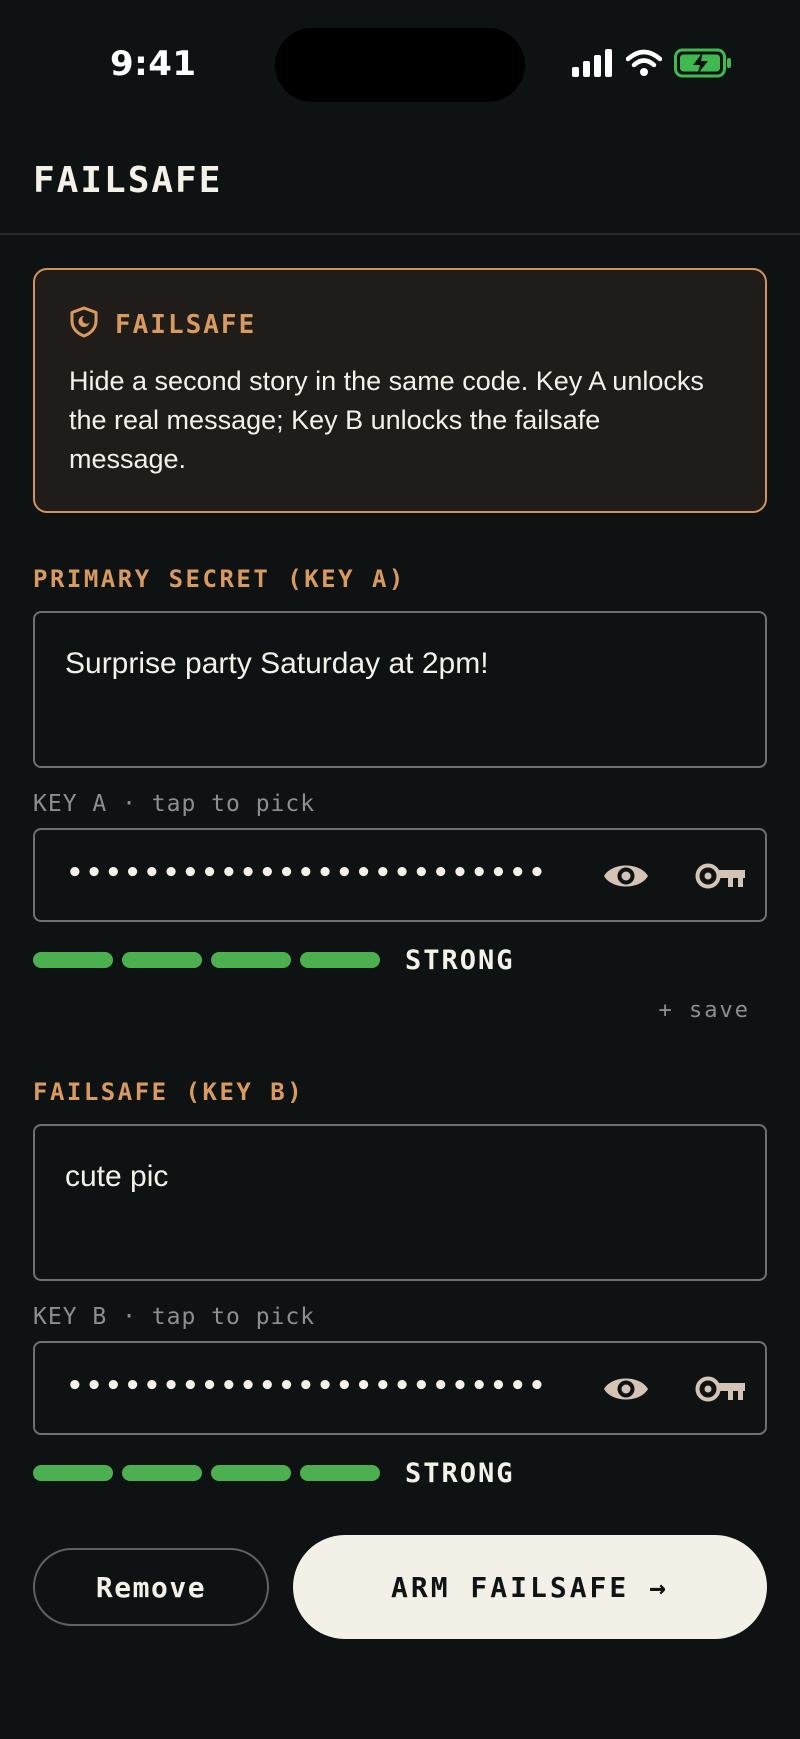  What do you see at coordinates (704, 1010) in the screenshot?
I see `save-key-link: + save` at bounding box center [704, 1010].